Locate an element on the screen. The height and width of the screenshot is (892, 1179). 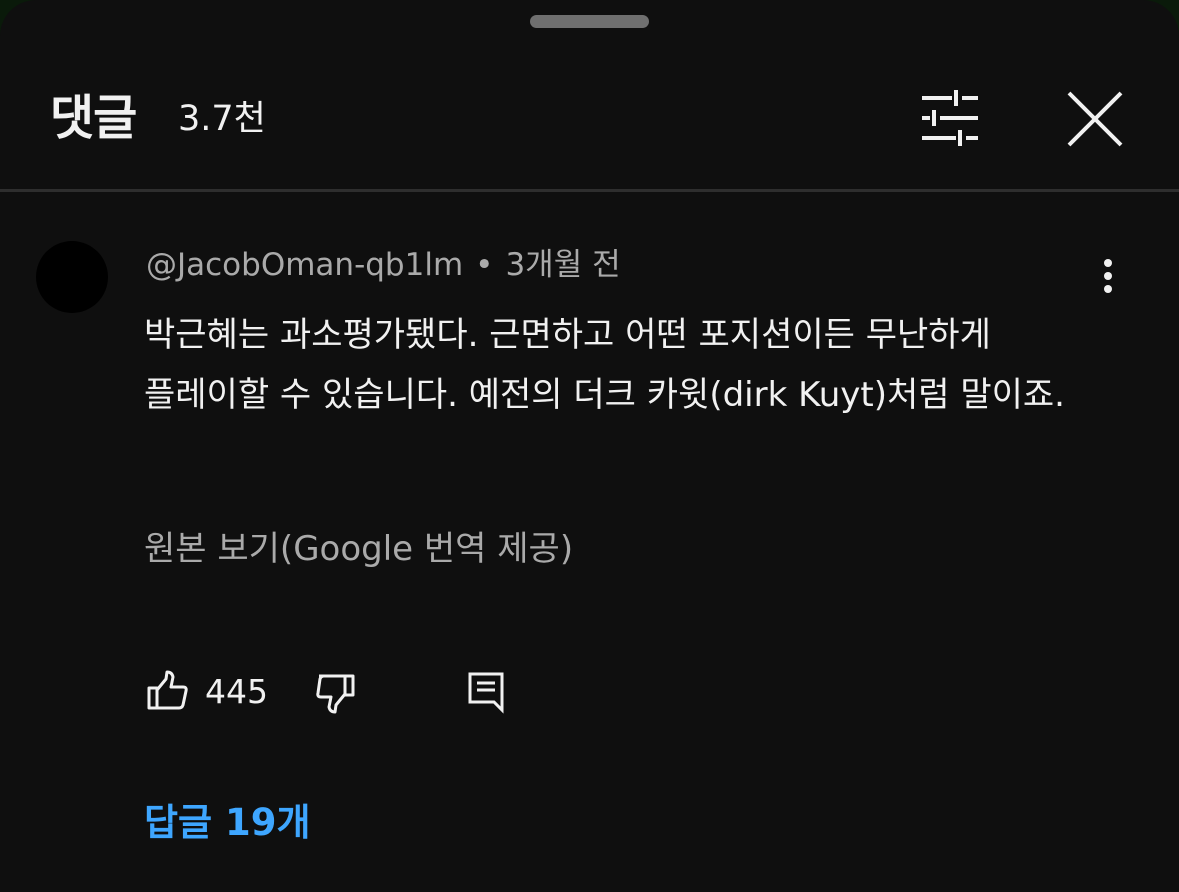
comments-count: 3.7천 is located at coordinates (222, 119).